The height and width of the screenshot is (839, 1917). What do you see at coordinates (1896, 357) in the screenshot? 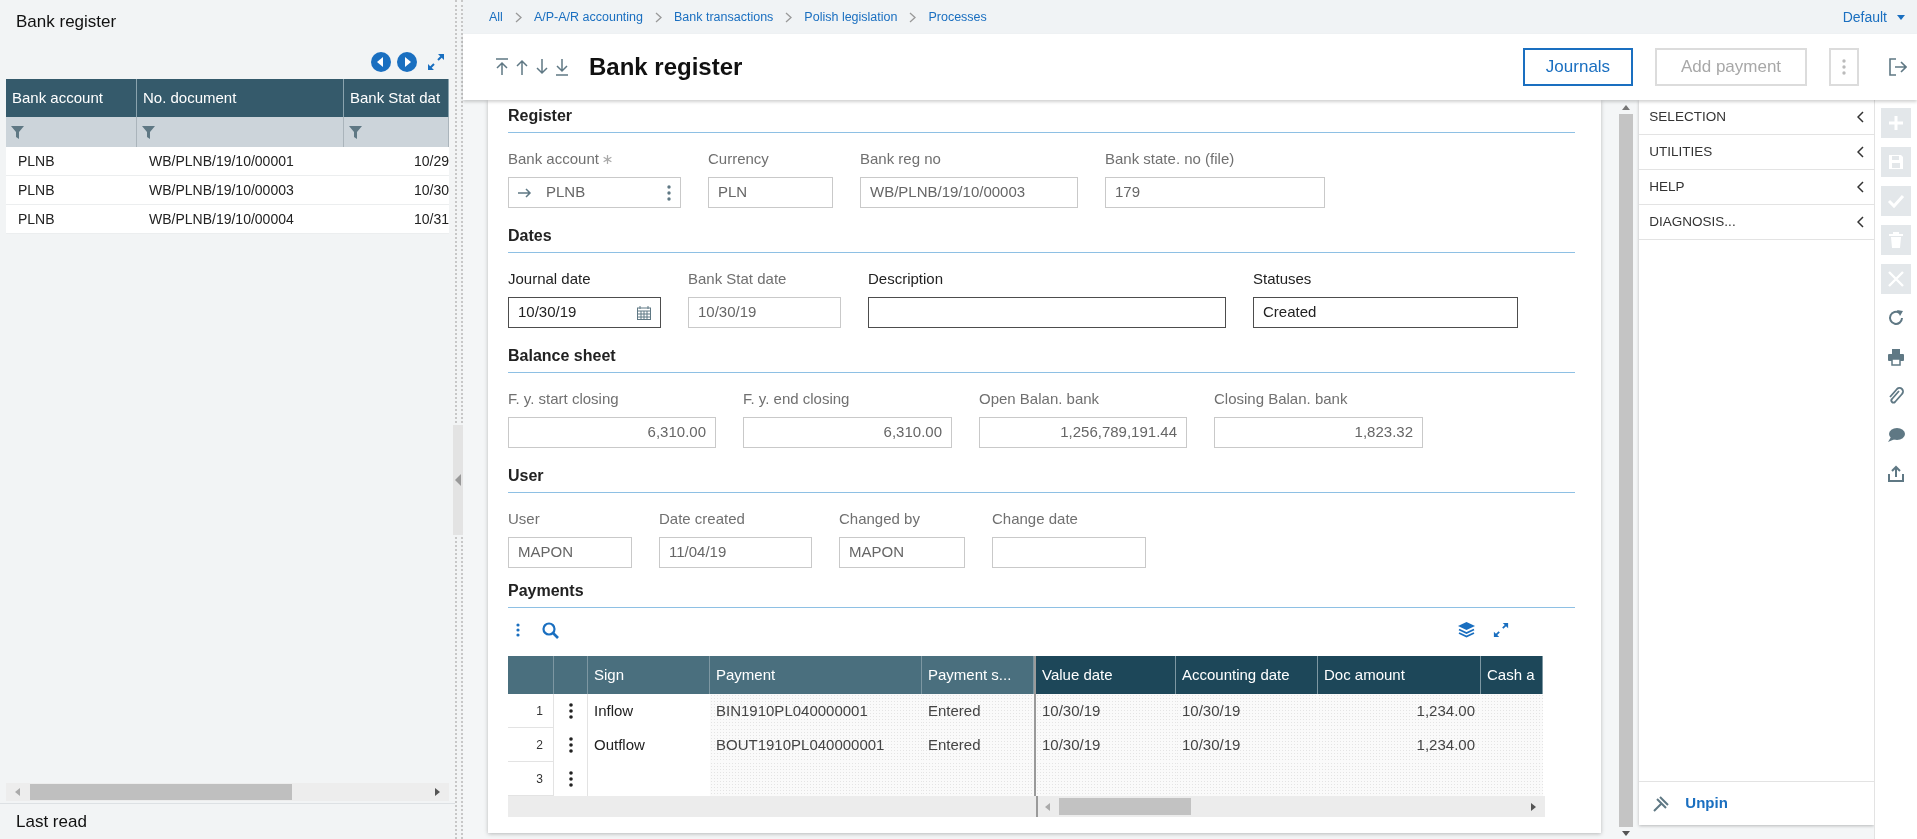
I see `printer-icon` at bounding box center [1896, 357].